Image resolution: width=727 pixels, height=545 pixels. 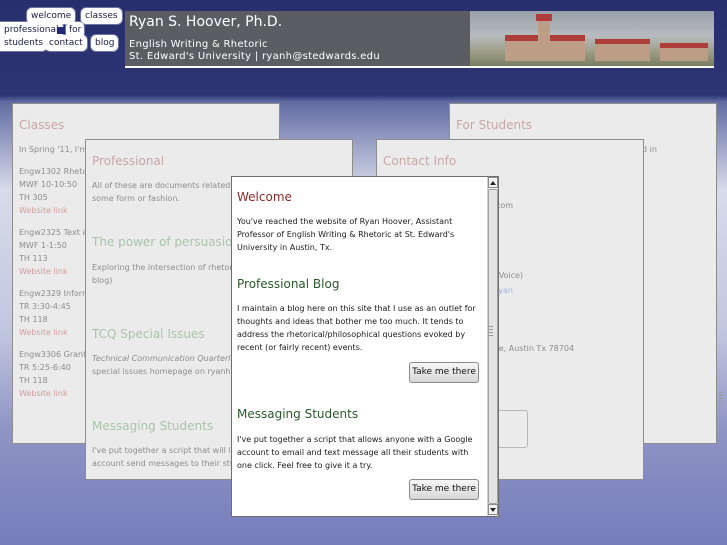 I want to click on contact-title: Contact Info, so click(x=420, y=161).